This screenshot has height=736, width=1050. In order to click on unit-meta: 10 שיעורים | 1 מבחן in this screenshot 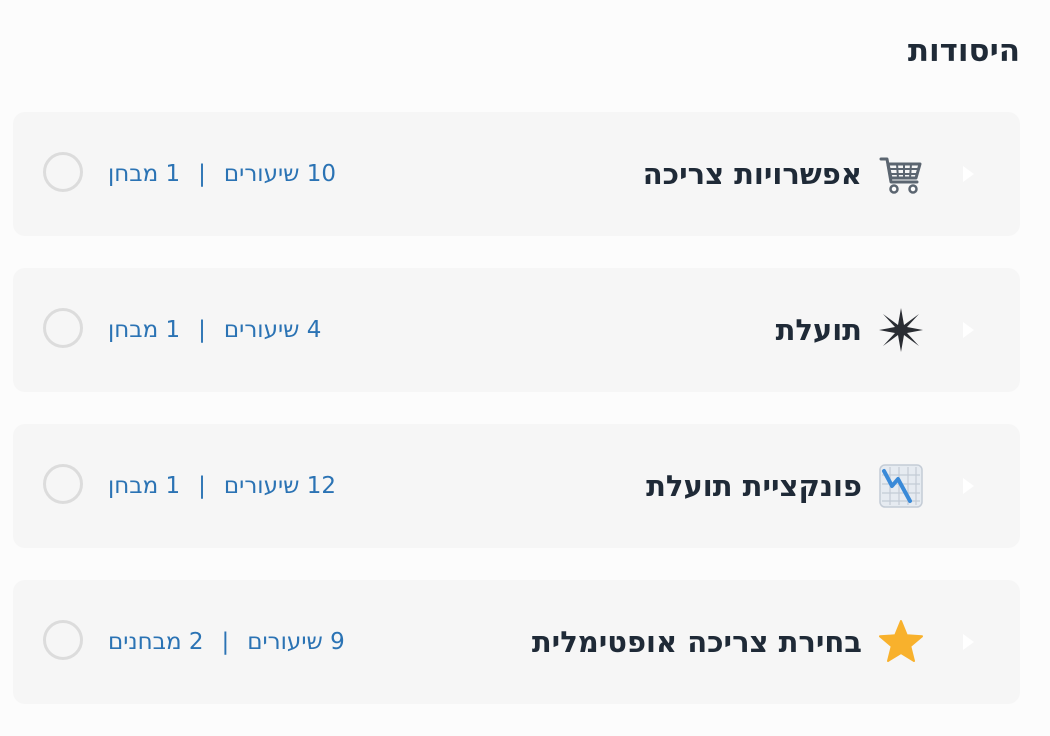, I will do `click(222, 174)`.